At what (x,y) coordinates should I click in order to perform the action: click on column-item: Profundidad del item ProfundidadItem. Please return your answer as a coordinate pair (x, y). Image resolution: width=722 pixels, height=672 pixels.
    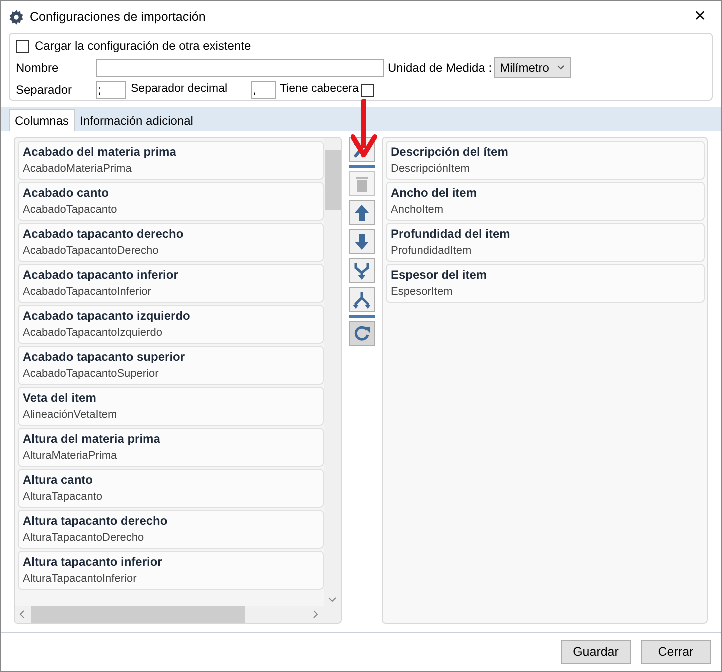
    Looking at the image, I should click on (545, 242).